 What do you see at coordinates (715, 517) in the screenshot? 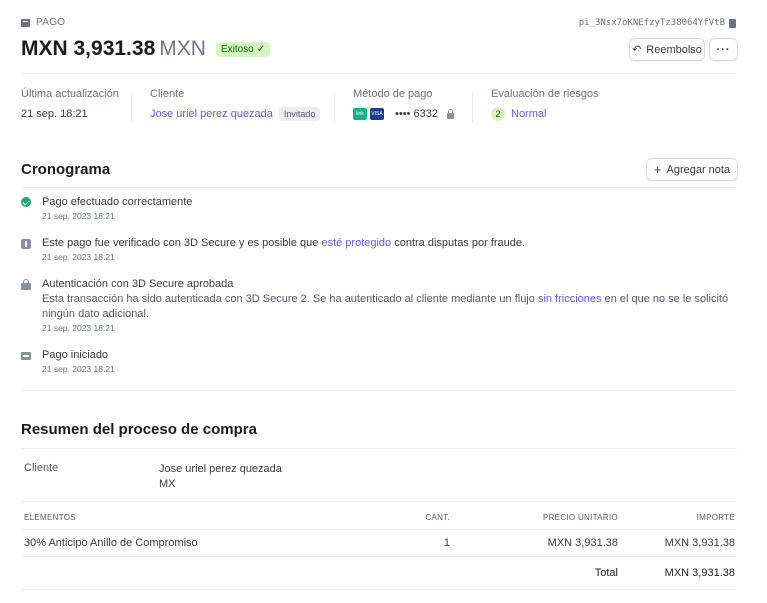
I see `column-header-amount: IMPORTE` at bounding box center [715, 517].